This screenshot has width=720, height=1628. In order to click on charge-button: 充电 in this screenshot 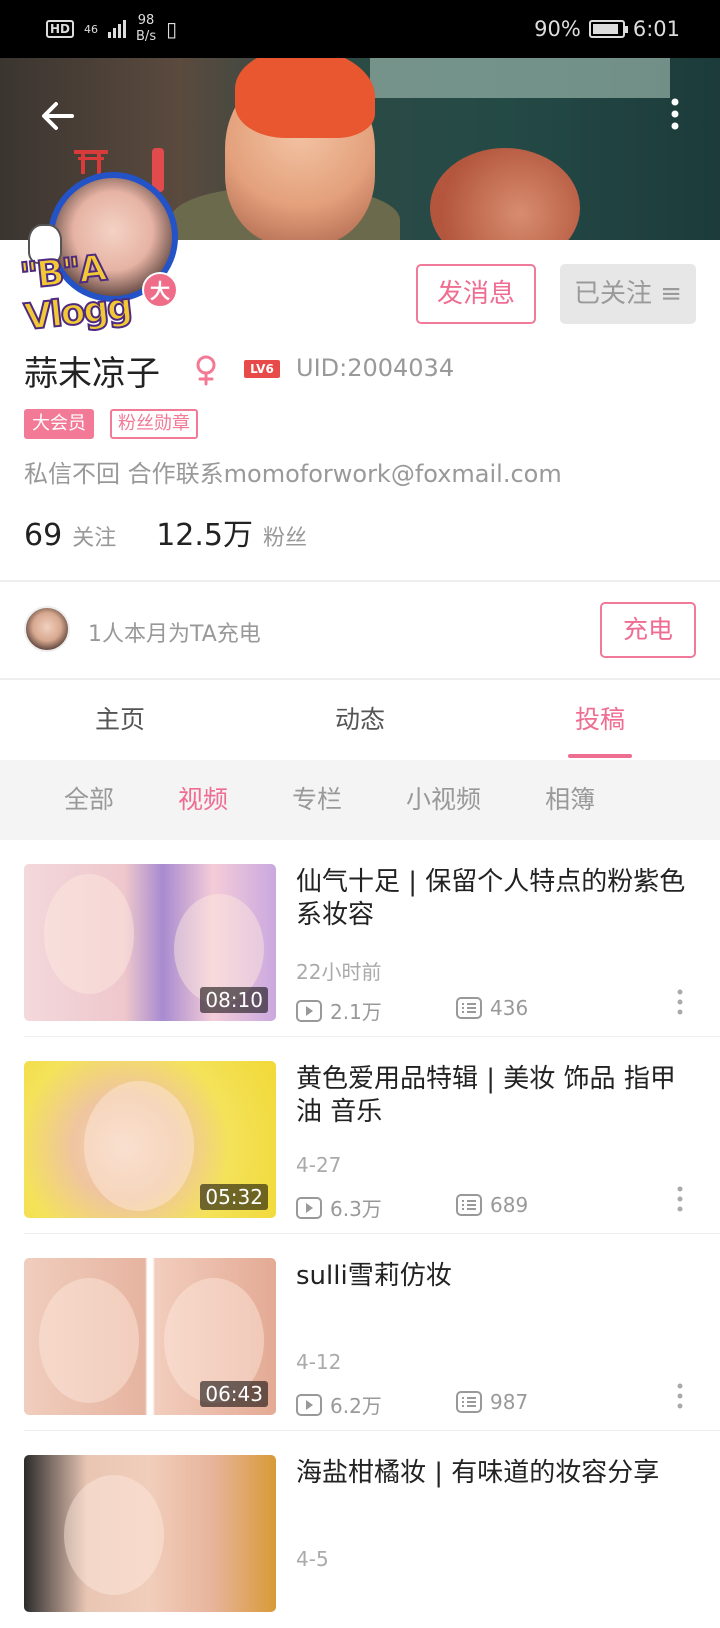, I will do `click(648, 630)`.